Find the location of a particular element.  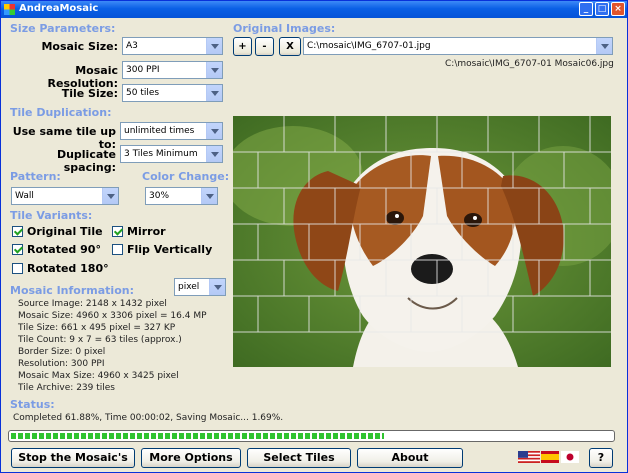

info-line: Mosaic Size: 4960 x 3306 pixel = 16.4 MP is located at coordinates (112, 316).